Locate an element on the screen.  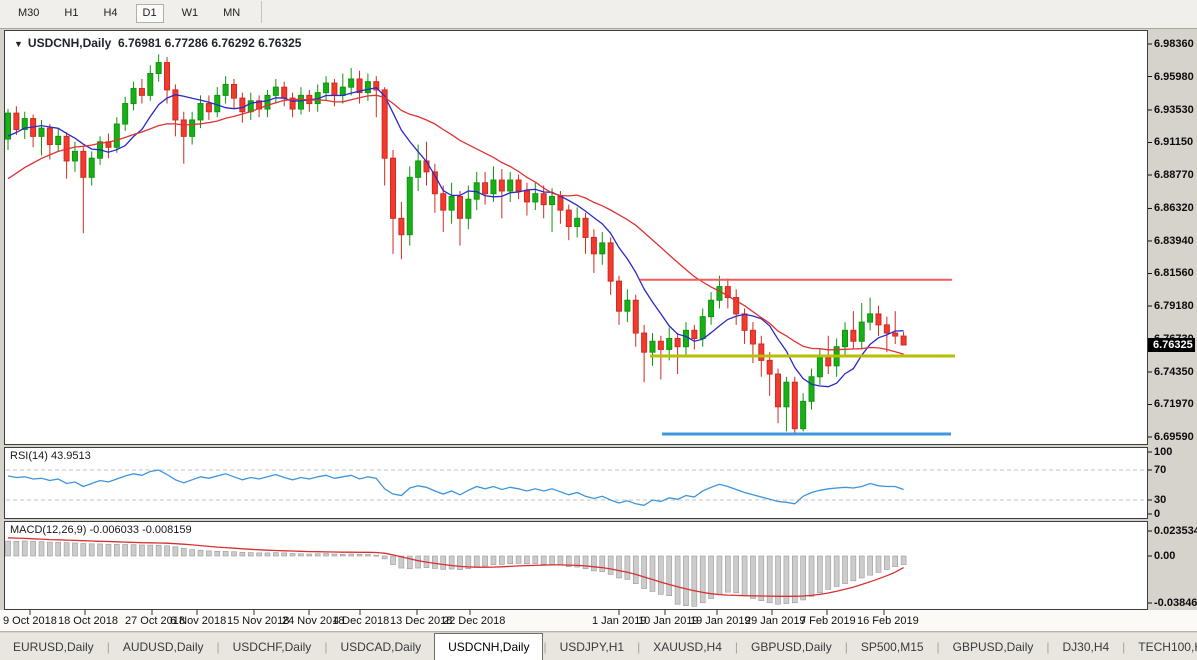
timeframe-button-h4: H4 is located at coordinates (110, 13).